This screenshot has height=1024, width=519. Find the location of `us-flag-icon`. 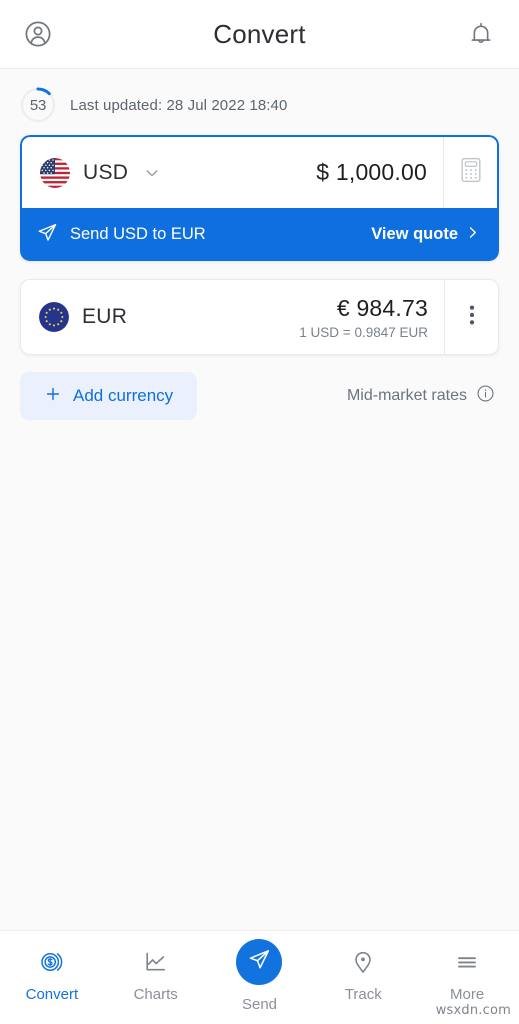

us-flag-icon is located at coordinates (55, 172).